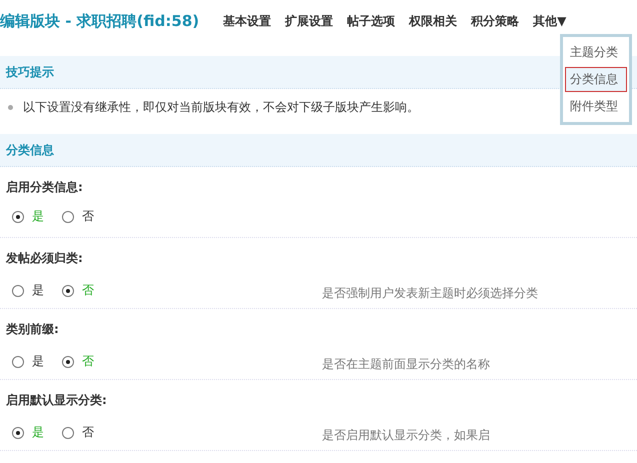  Describe the element at coordinates (596, 52) in the screenshot. I see `menu-item: 主题分类` at that location.